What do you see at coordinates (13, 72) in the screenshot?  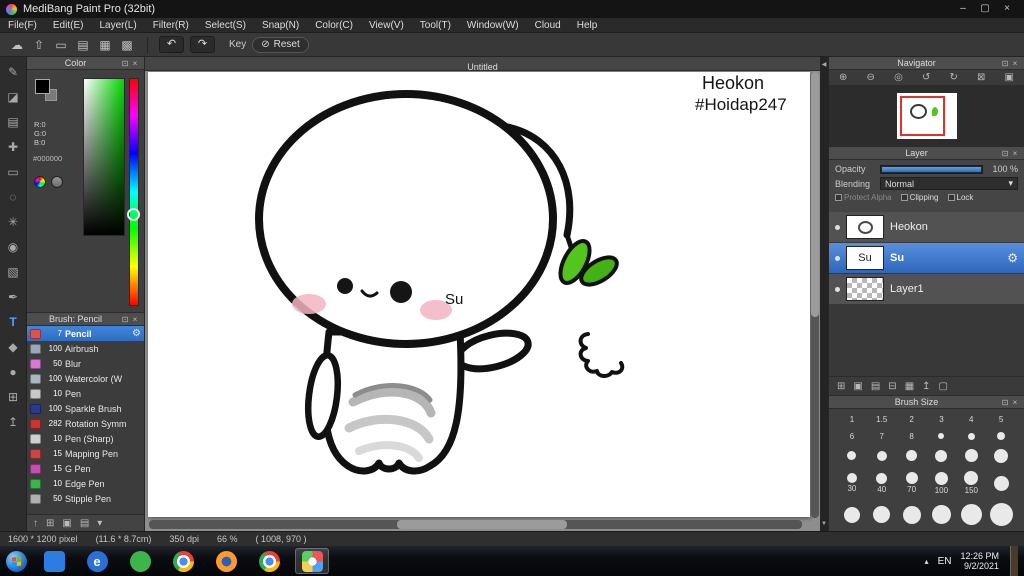 I see `pen-tool: ✎` at bounding box center [13, 72].